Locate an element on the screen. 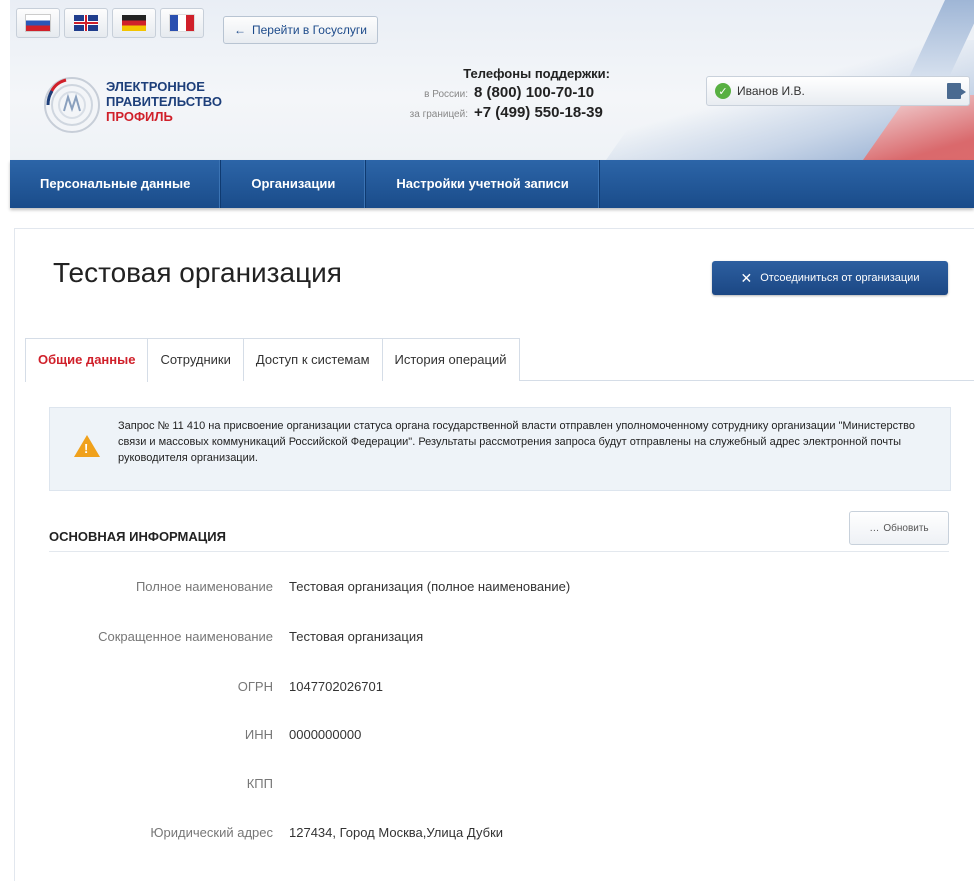 The width and height of the screenshot is (974, 881). arrow-left-icon: ← is located at coordinates (240, 30).